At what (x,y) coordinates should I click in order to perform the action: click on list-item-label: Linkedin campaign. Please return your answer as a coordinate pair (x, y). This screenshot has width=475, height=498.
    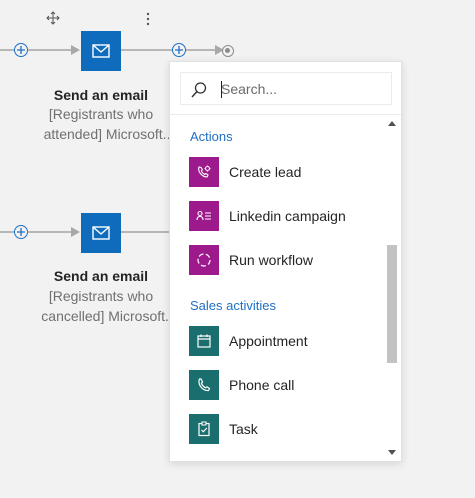
    Looking at the image, I should click on (287, 216).